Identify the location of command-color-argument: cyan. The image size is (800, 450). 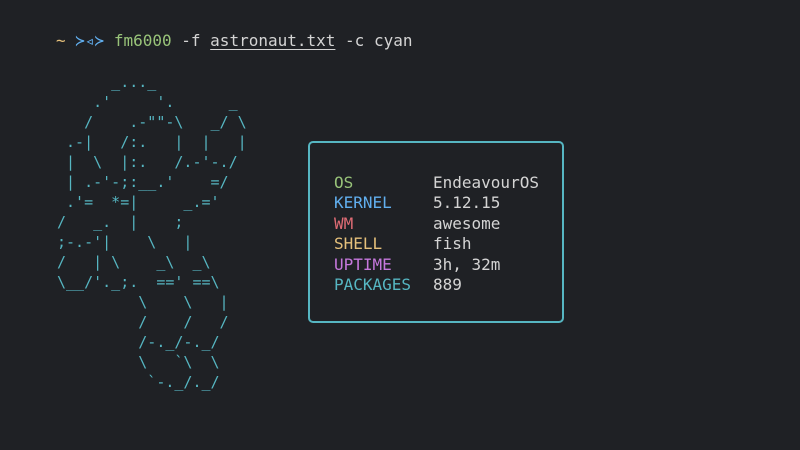
(393, 40).